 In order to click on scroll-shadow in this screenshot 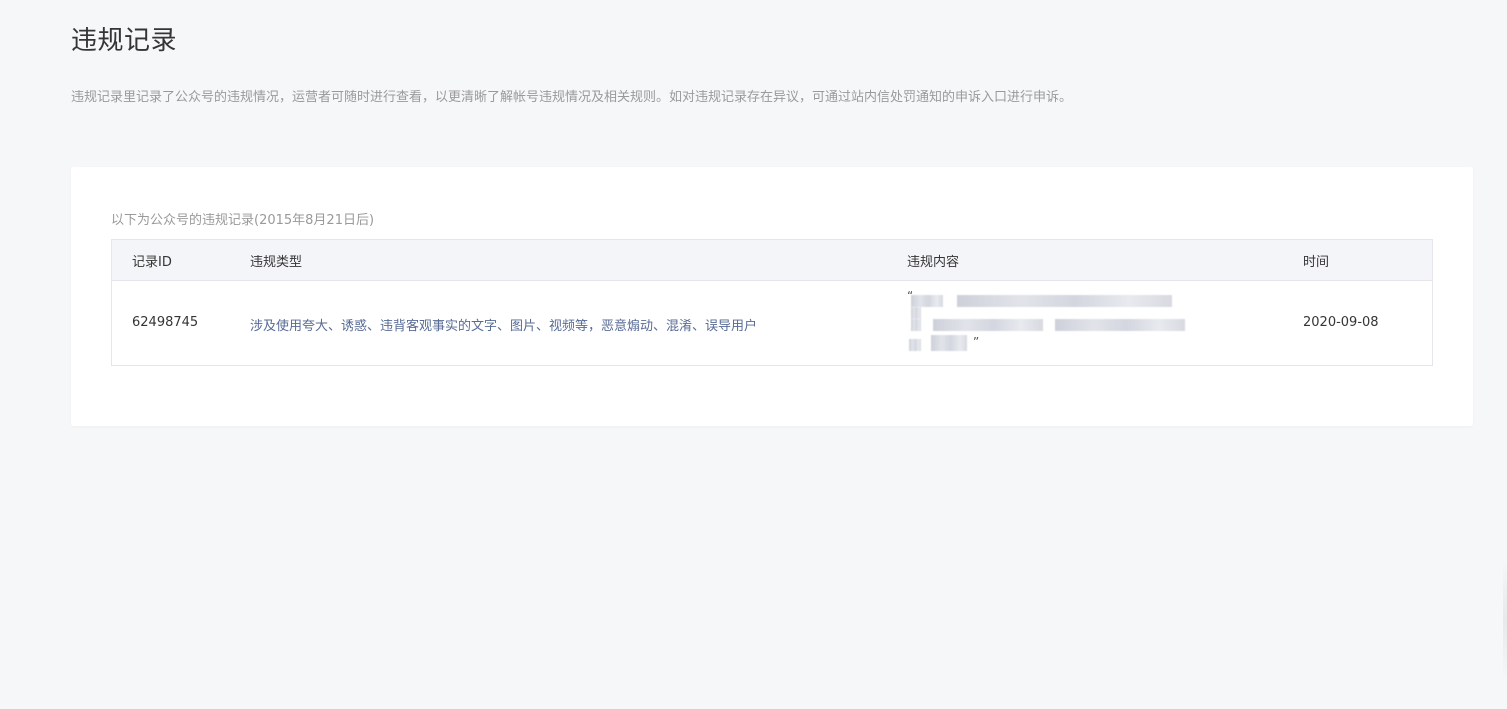, I will do `click(1505, 620)`.